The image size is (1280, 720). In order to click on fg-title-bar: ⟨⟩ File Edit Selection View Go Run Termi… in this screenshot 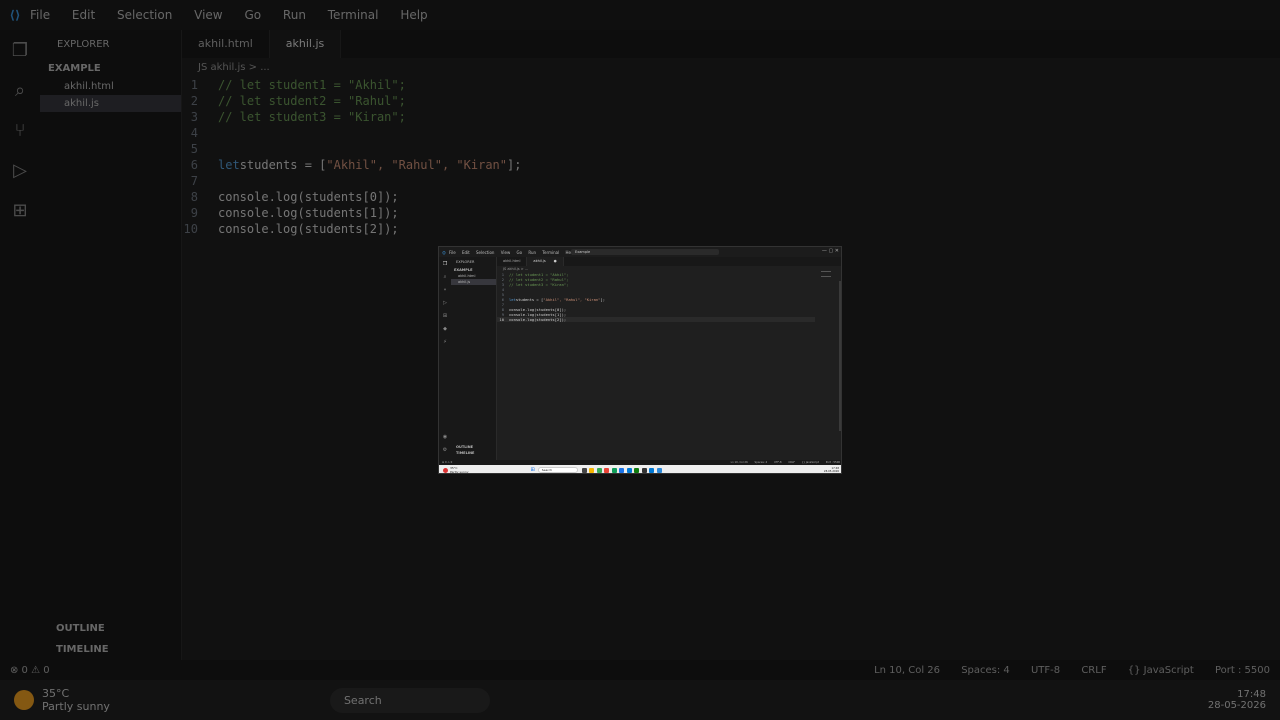, I will do `click(640, 252)`.